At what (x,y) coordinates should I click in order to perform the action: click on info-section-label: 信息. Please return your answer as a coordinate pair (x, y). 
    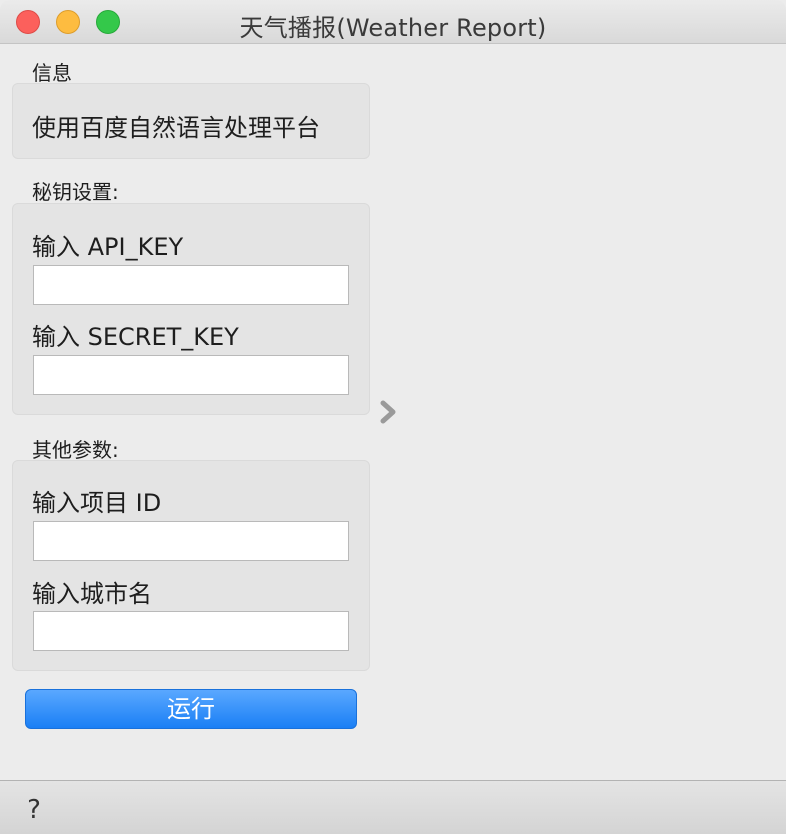
    Looking at the image, I should click on (52, 73).